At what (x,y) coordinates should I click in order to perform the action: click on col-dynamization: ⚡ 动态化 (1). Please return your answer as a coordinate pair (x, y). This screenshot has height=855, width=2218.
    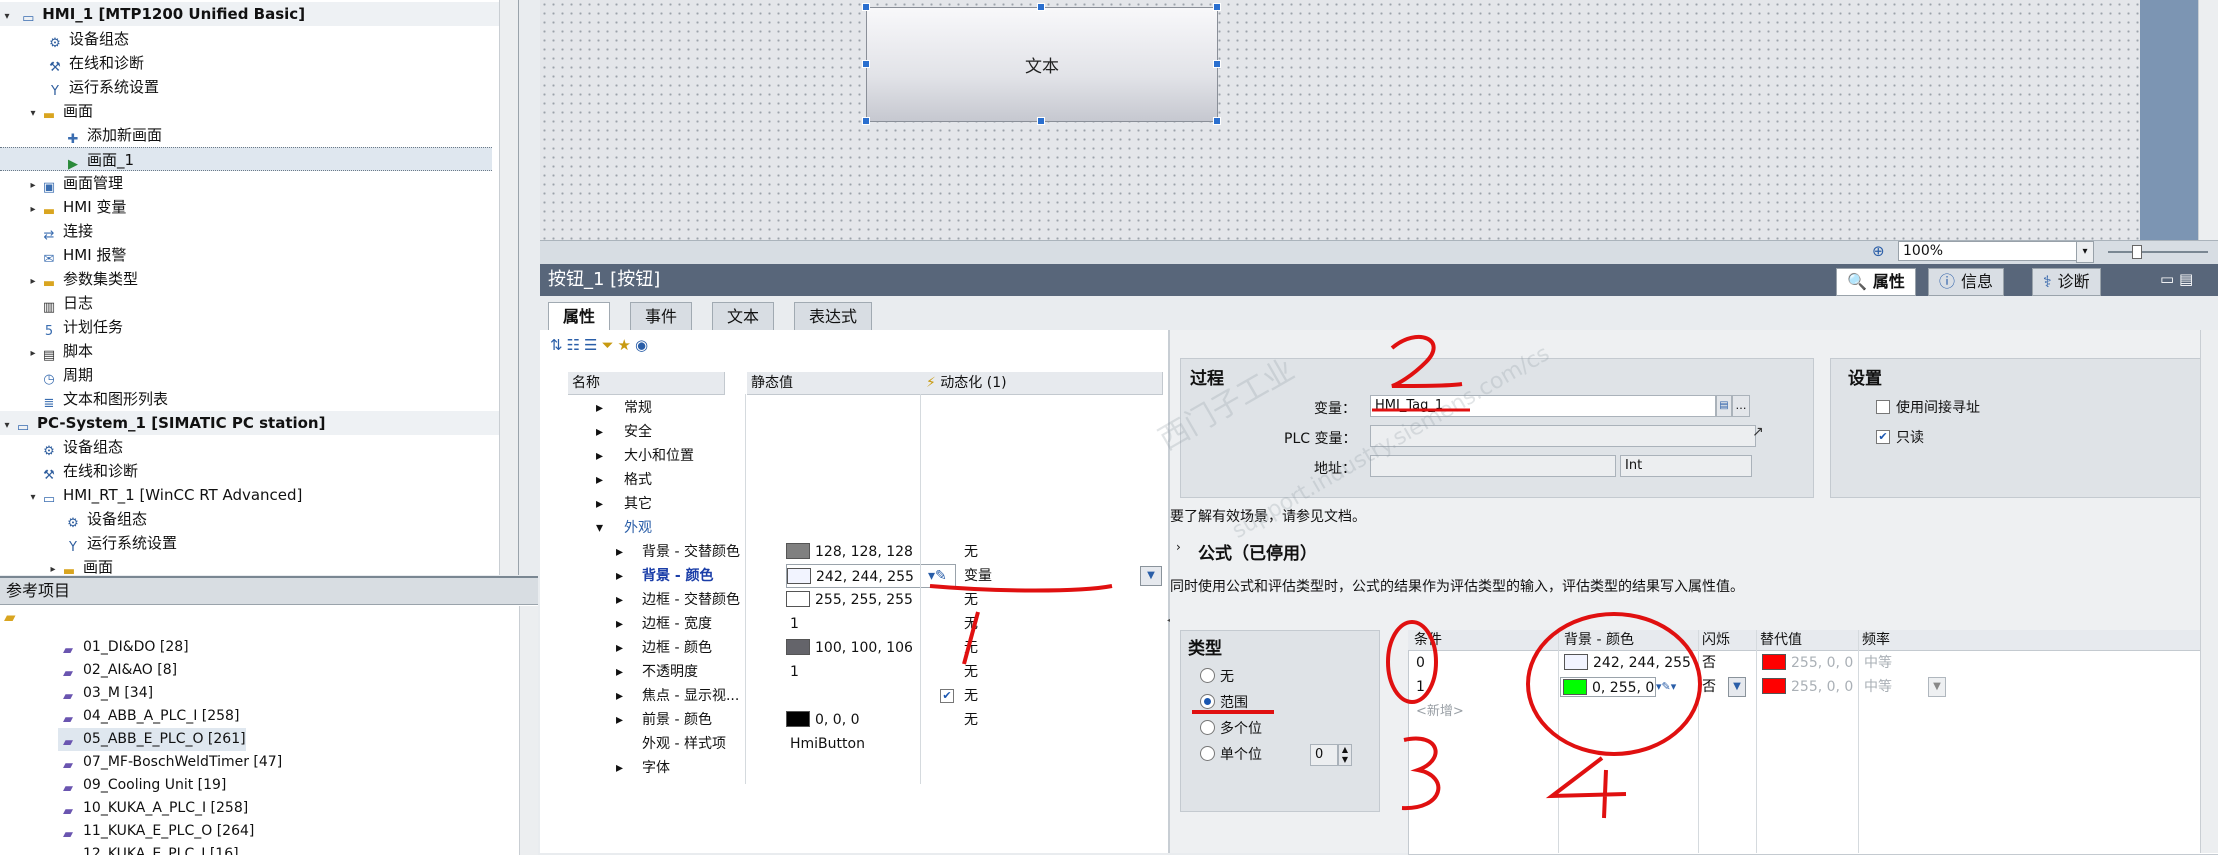
    Looking at the image, I should click on (1042, 383).